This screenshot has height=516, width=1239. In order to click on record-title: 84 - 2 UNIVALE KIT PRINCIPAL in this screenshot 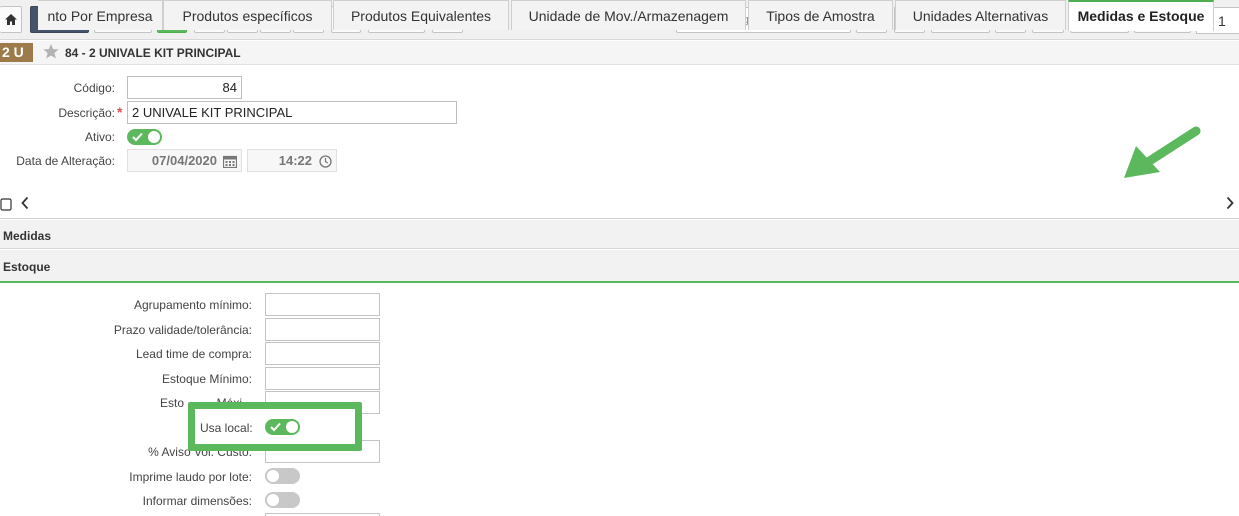, I will do `click(153, 53)`.